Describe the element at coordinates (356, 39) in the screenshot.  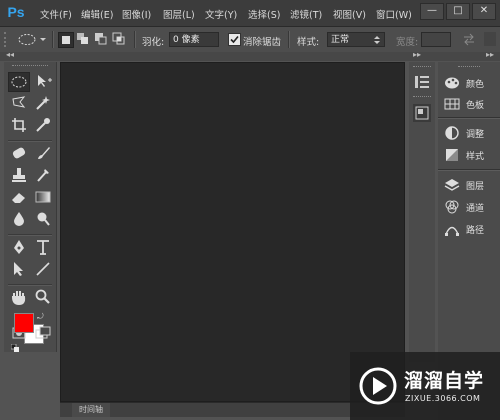
I see `style-select: 正常` at that location.